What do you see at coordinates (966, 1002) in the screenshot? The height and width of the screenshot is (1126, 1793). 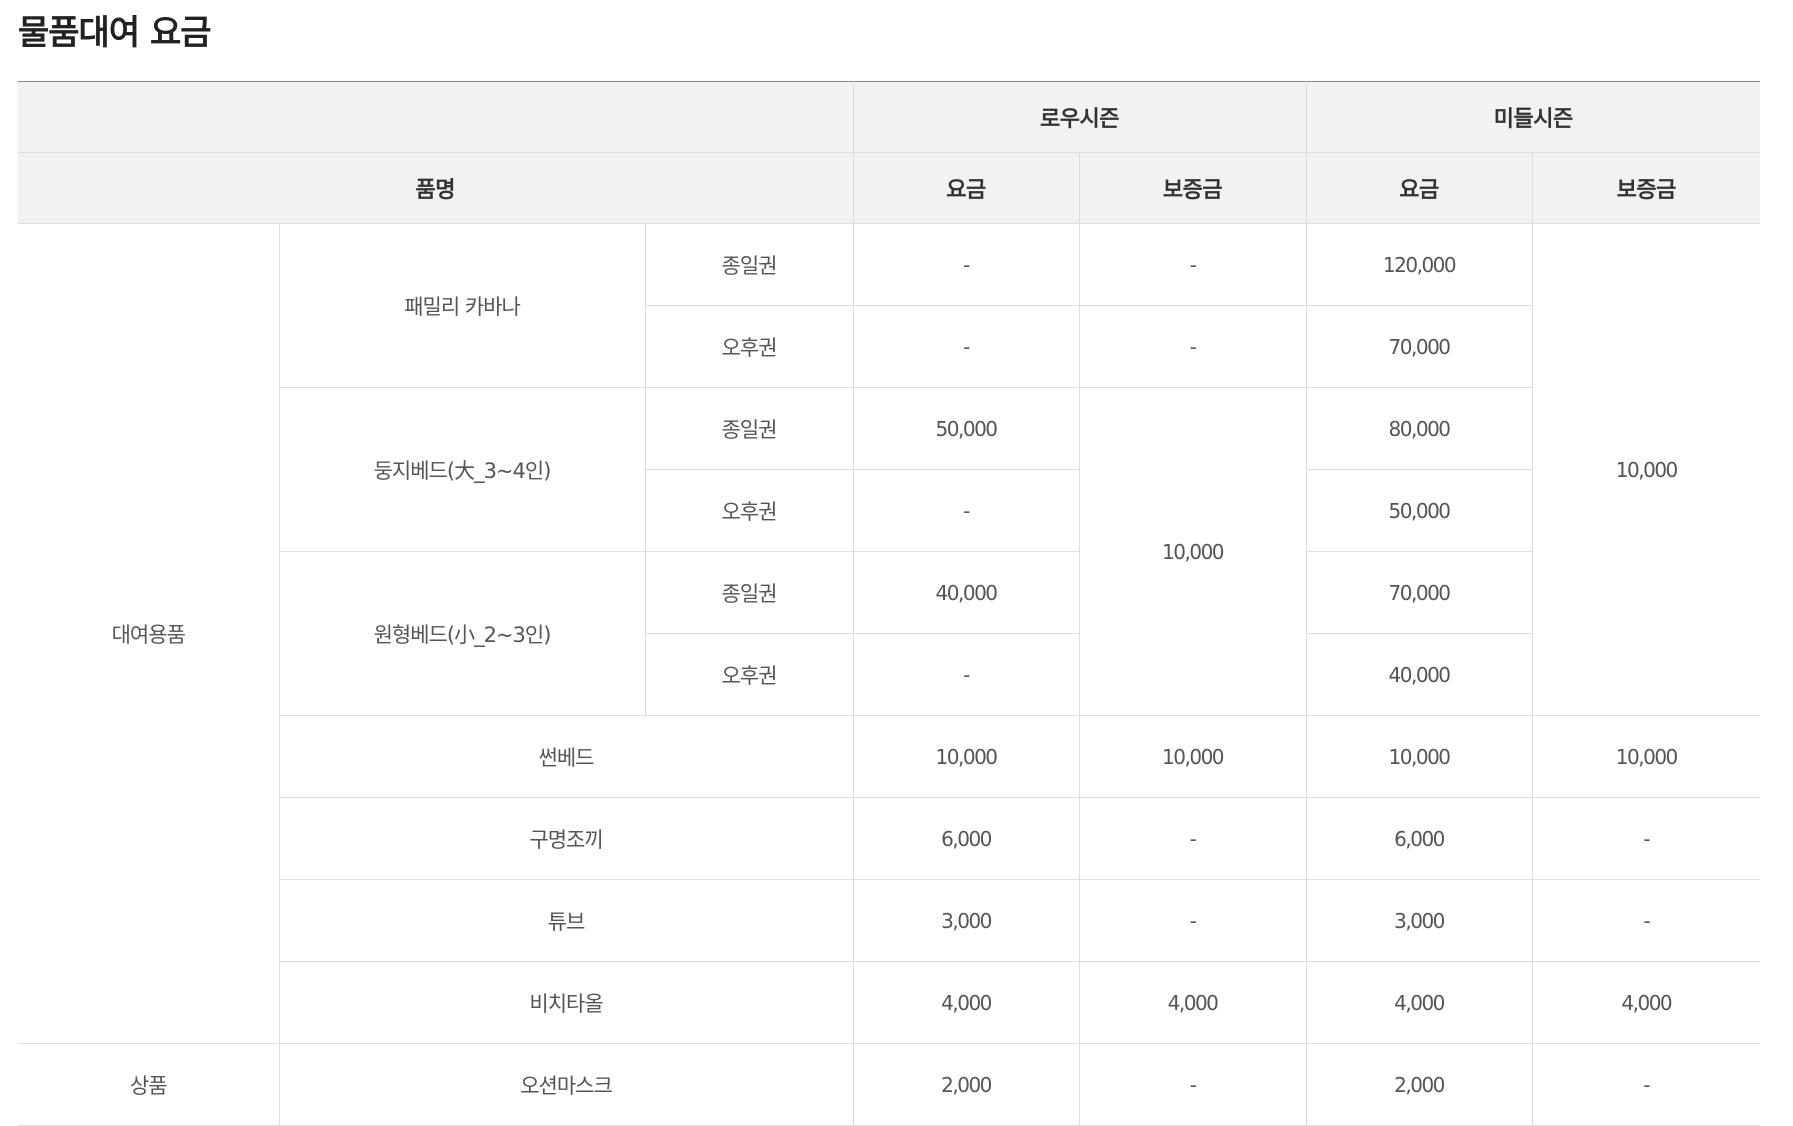 I see `low-fee: 4,000` at bounding box center [966, 1002].